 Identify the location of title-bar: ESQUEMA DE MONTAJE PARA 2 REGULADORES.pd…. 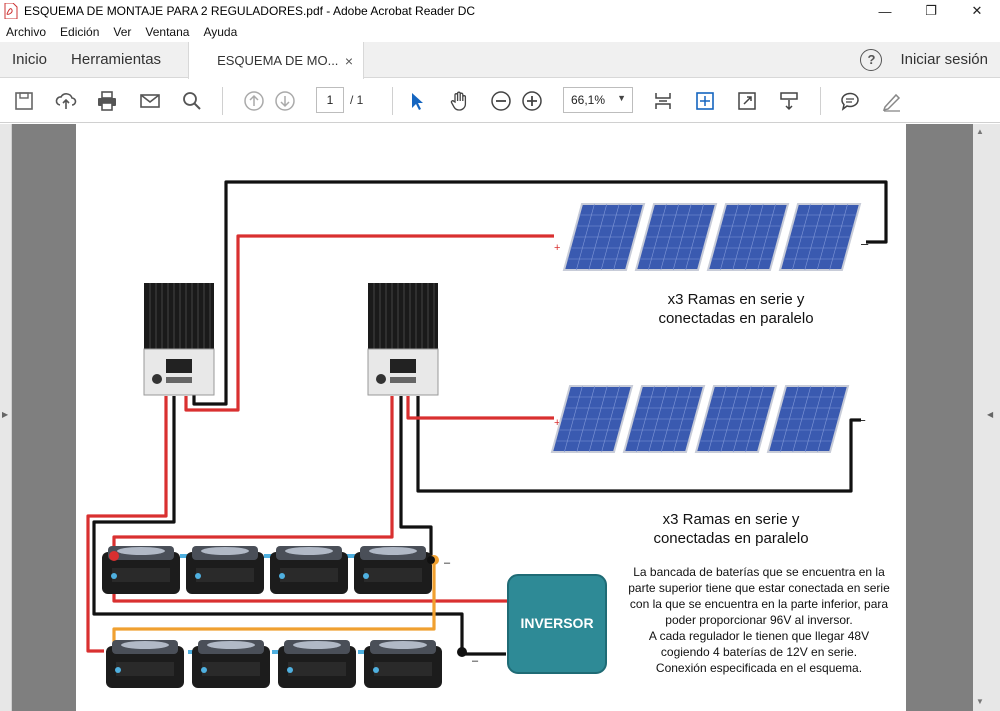
(500, 11).